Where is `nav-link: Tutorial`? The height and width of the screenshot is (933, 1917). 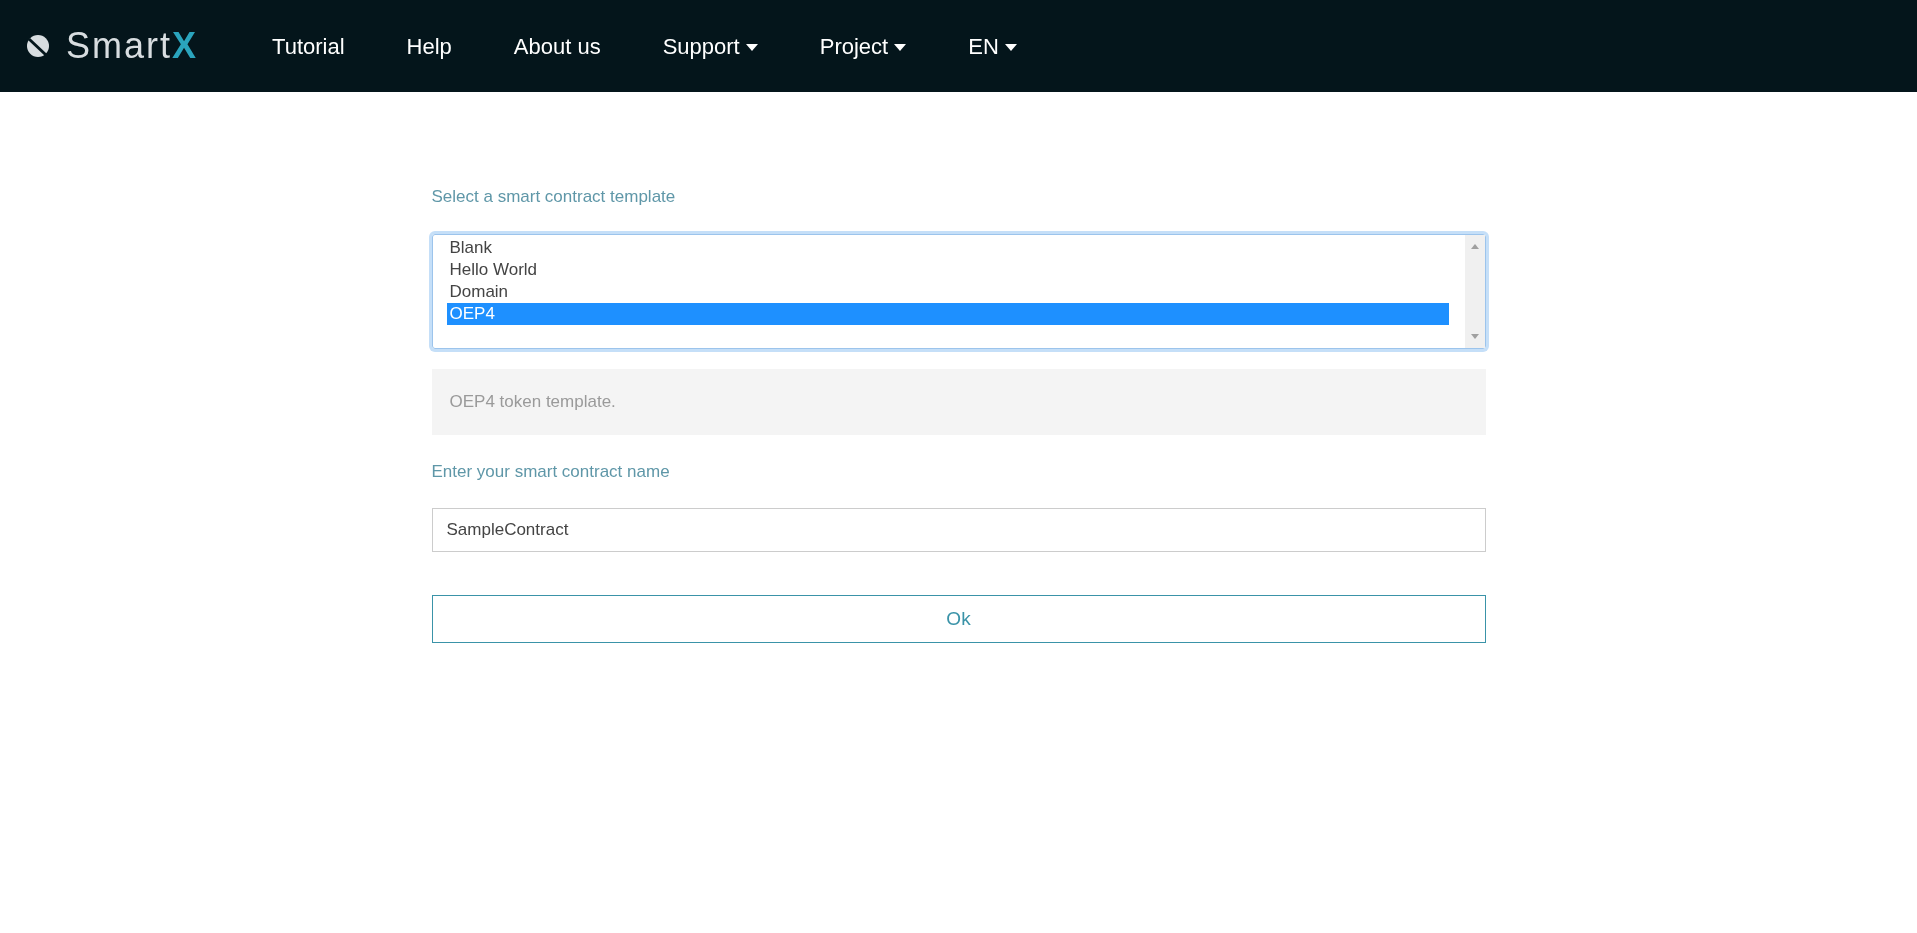
nav-link: Tutorial is located at coordinates (308, 46).